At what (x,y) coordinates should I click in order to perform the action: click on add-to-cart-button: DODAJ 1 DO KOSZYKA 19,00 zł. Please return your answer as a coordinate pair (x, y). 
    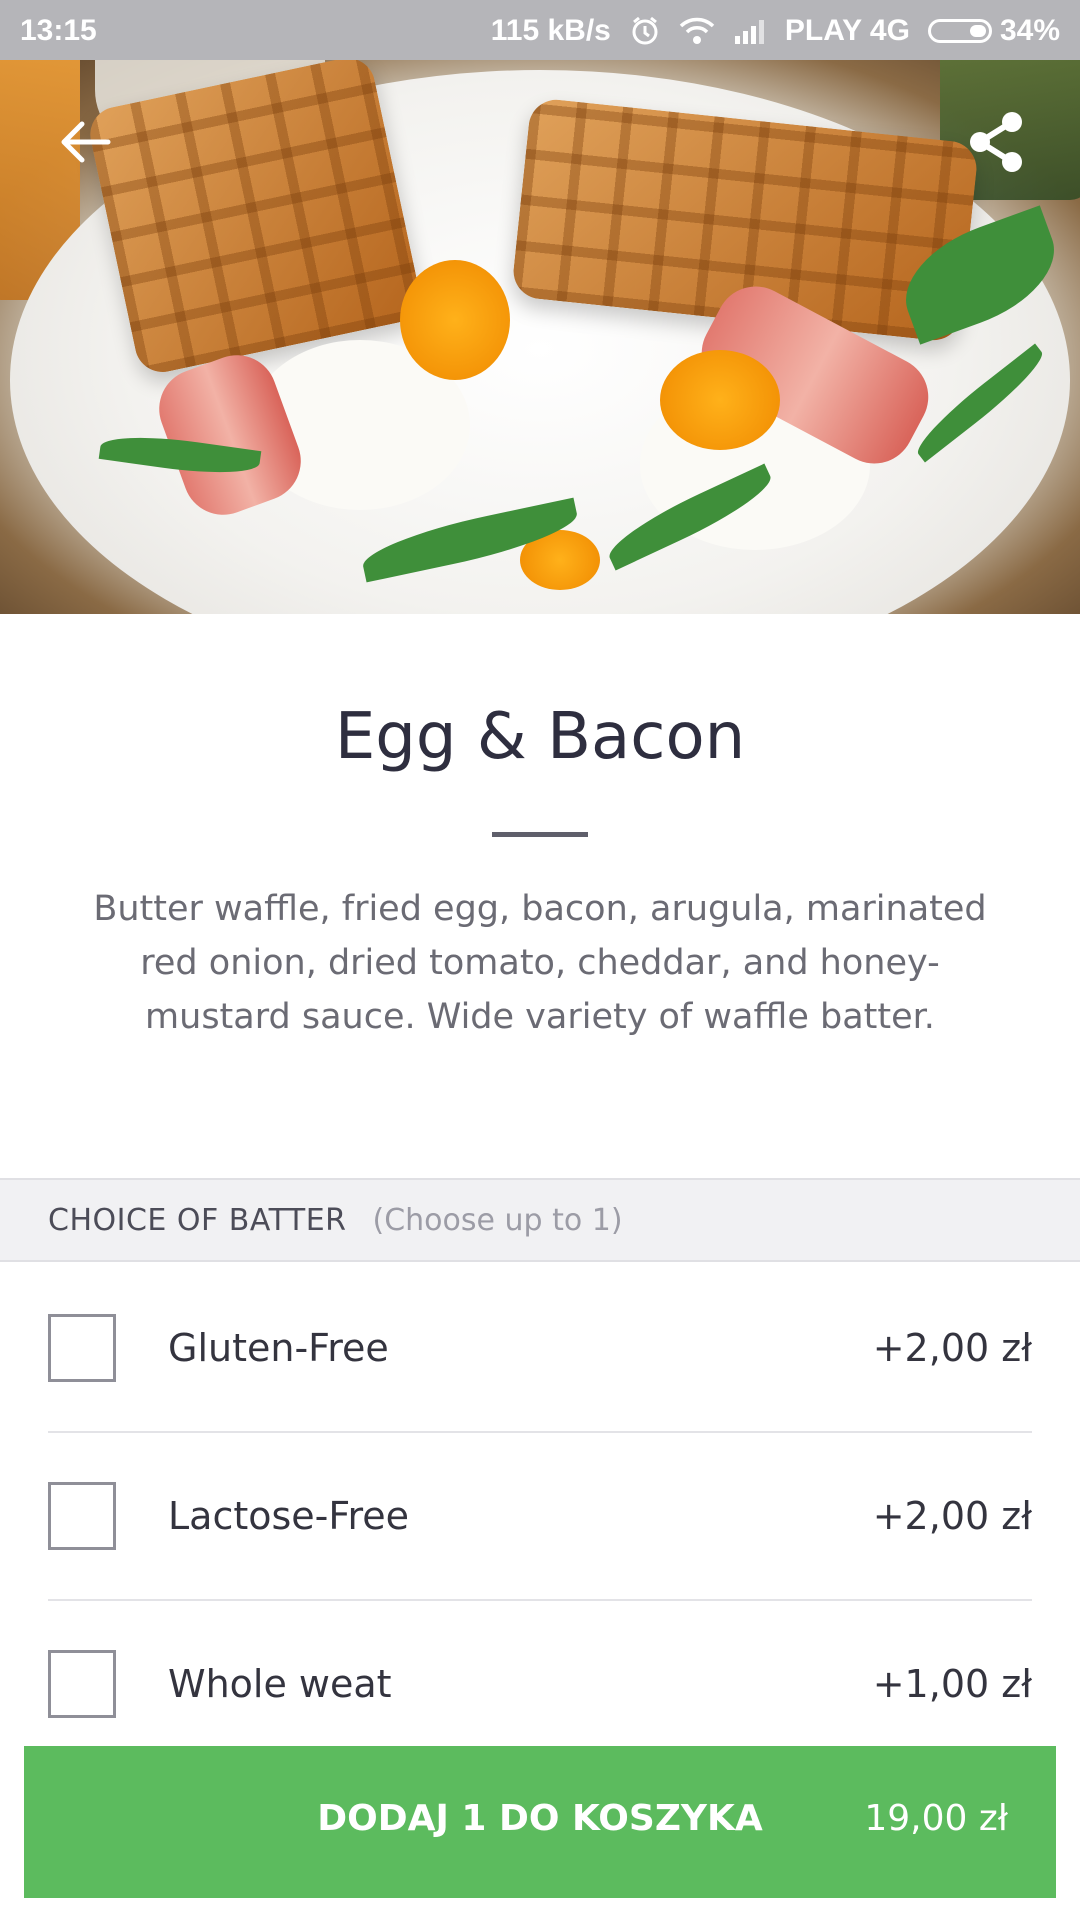
    Looking at the image, I should click on (540, 1822).